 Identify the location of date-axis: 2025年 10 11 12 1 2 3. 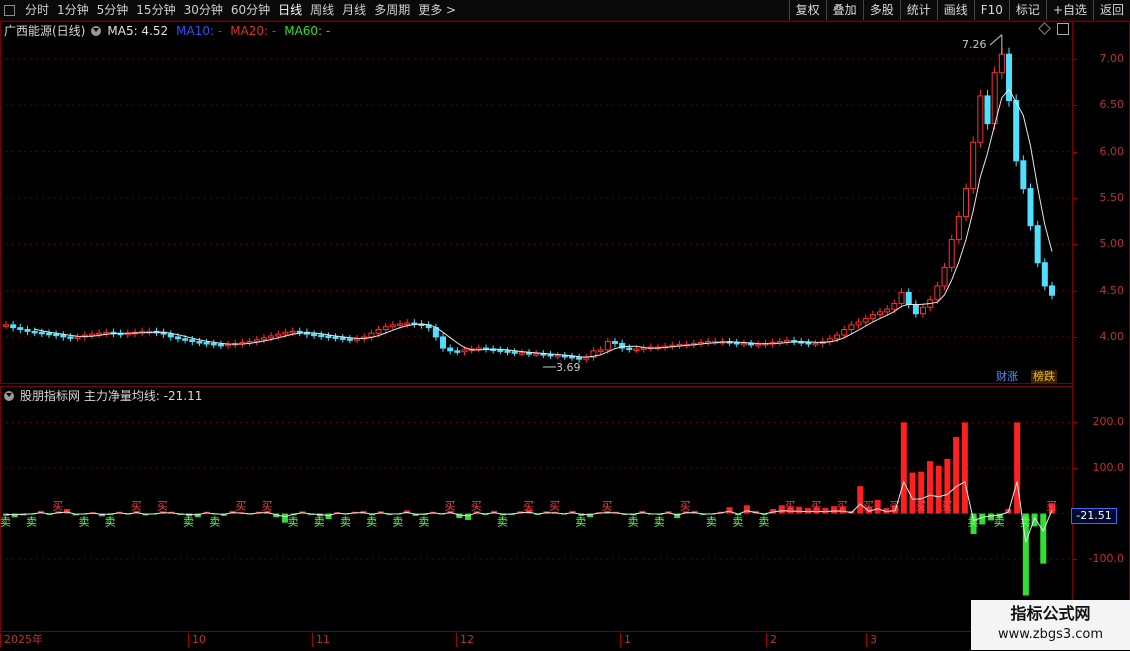
(536, 641).